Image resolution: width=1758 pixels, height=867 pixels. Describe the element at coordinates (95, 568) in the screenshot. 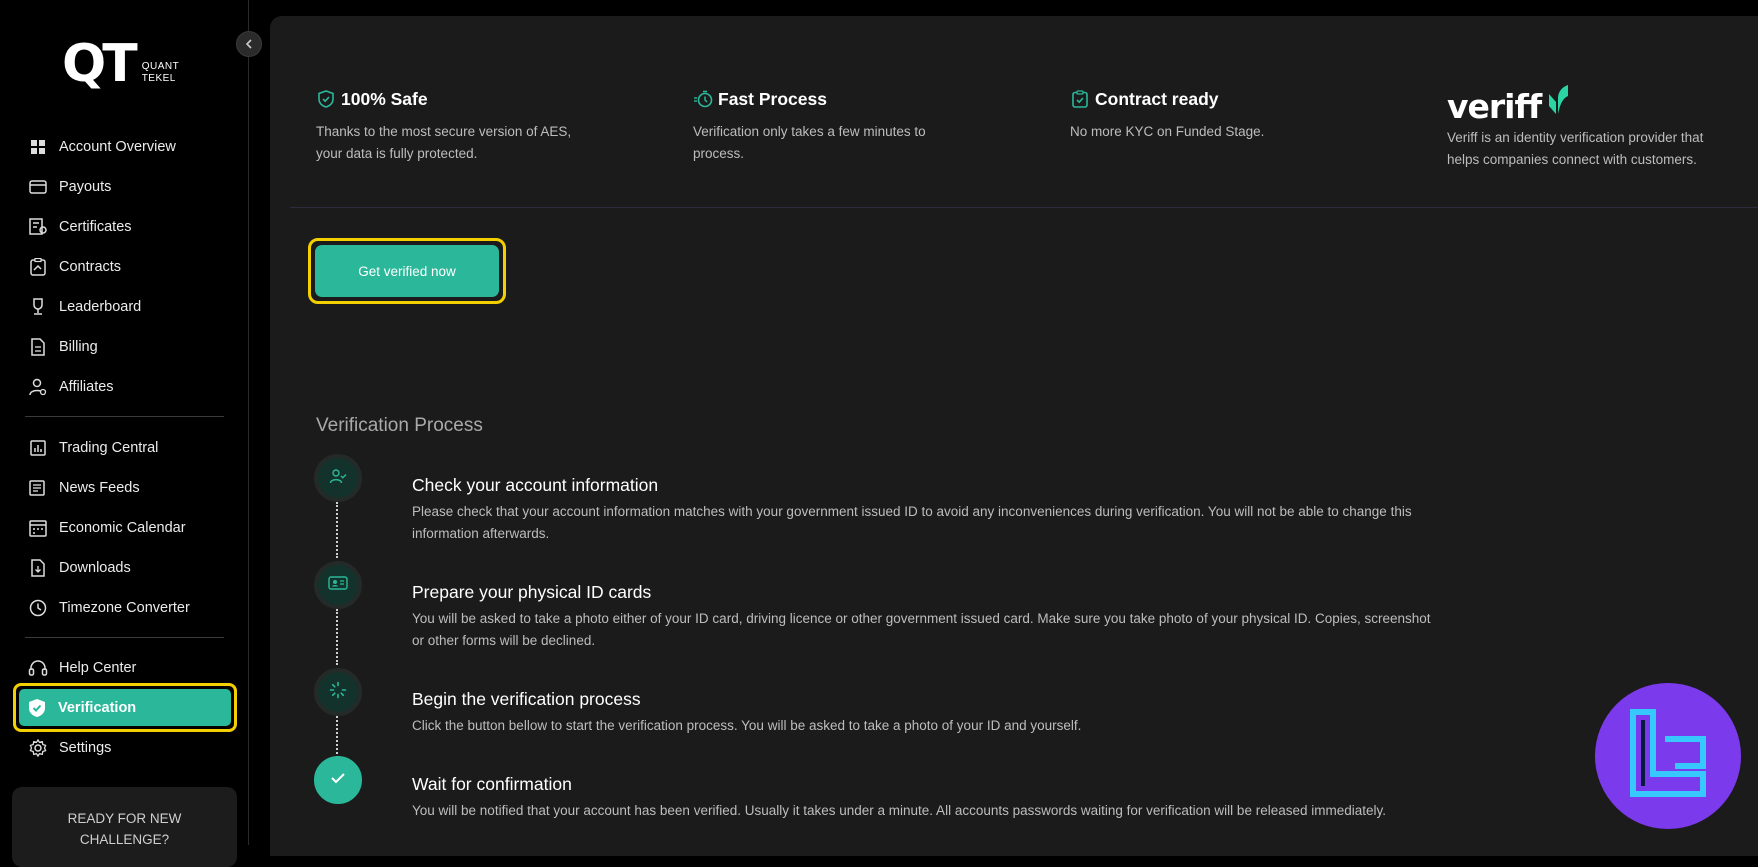

I see `sidebar-item-label: Downloads` at that location.